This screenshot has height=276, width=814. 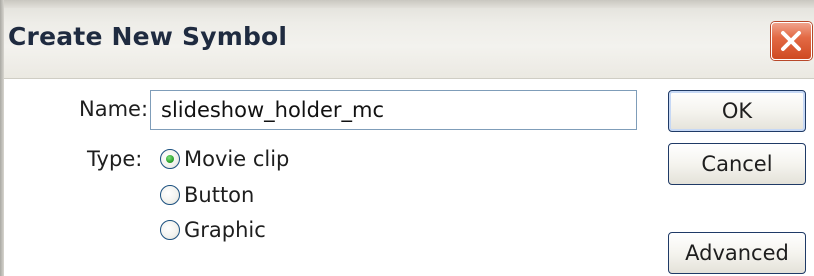 I want to click on type-option-button: Button, so click(x=207, y=195).